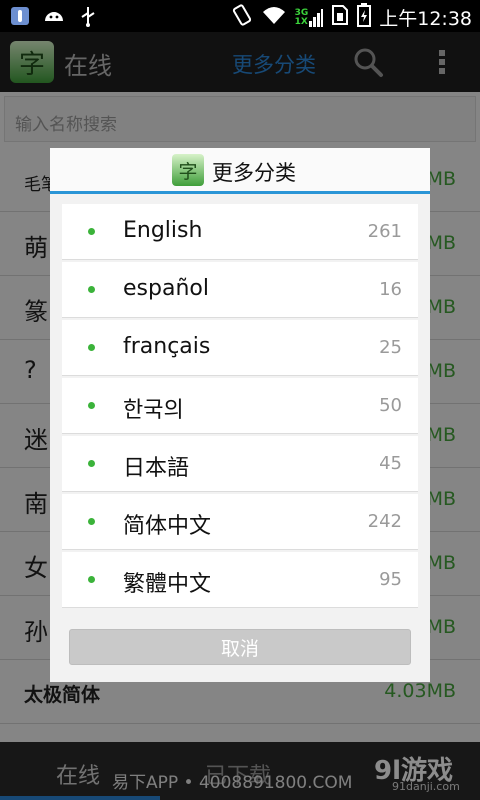 This screenshot has width=480, height=800. What do you see at coordinates (301, 22) in the screenshot?
I see `network-subtype-label: 1X` at bounding box center [301, 22].